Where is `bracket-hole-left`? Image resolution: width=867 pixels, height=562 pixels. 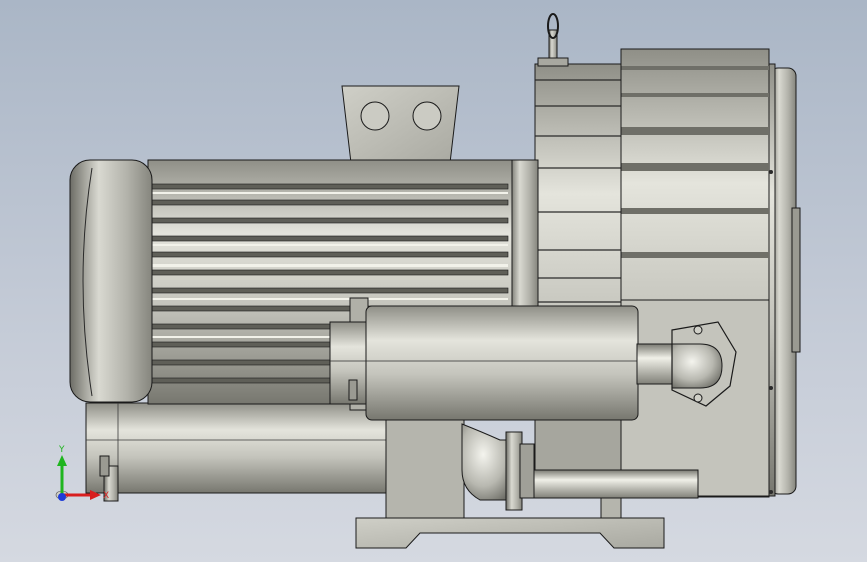
bracket-hole-left is located at coordinates (375, 116).